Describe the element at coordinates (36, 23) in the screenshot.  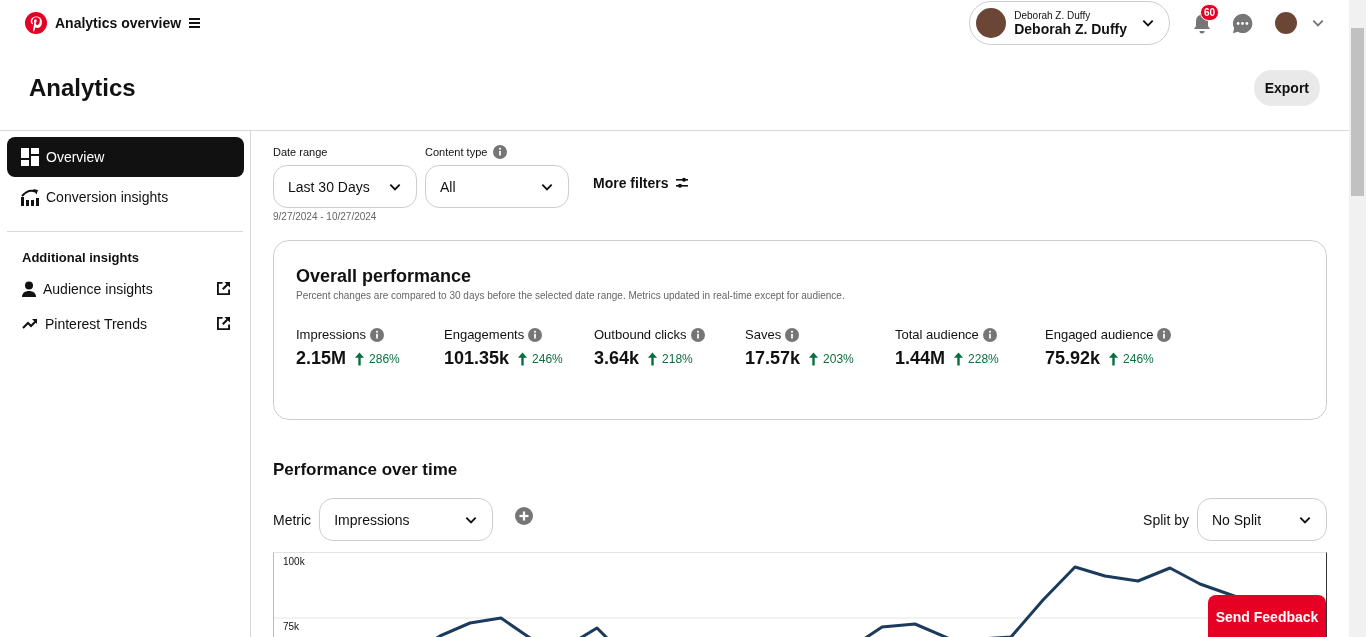
I see `pinterest-logo-icon` at that location.